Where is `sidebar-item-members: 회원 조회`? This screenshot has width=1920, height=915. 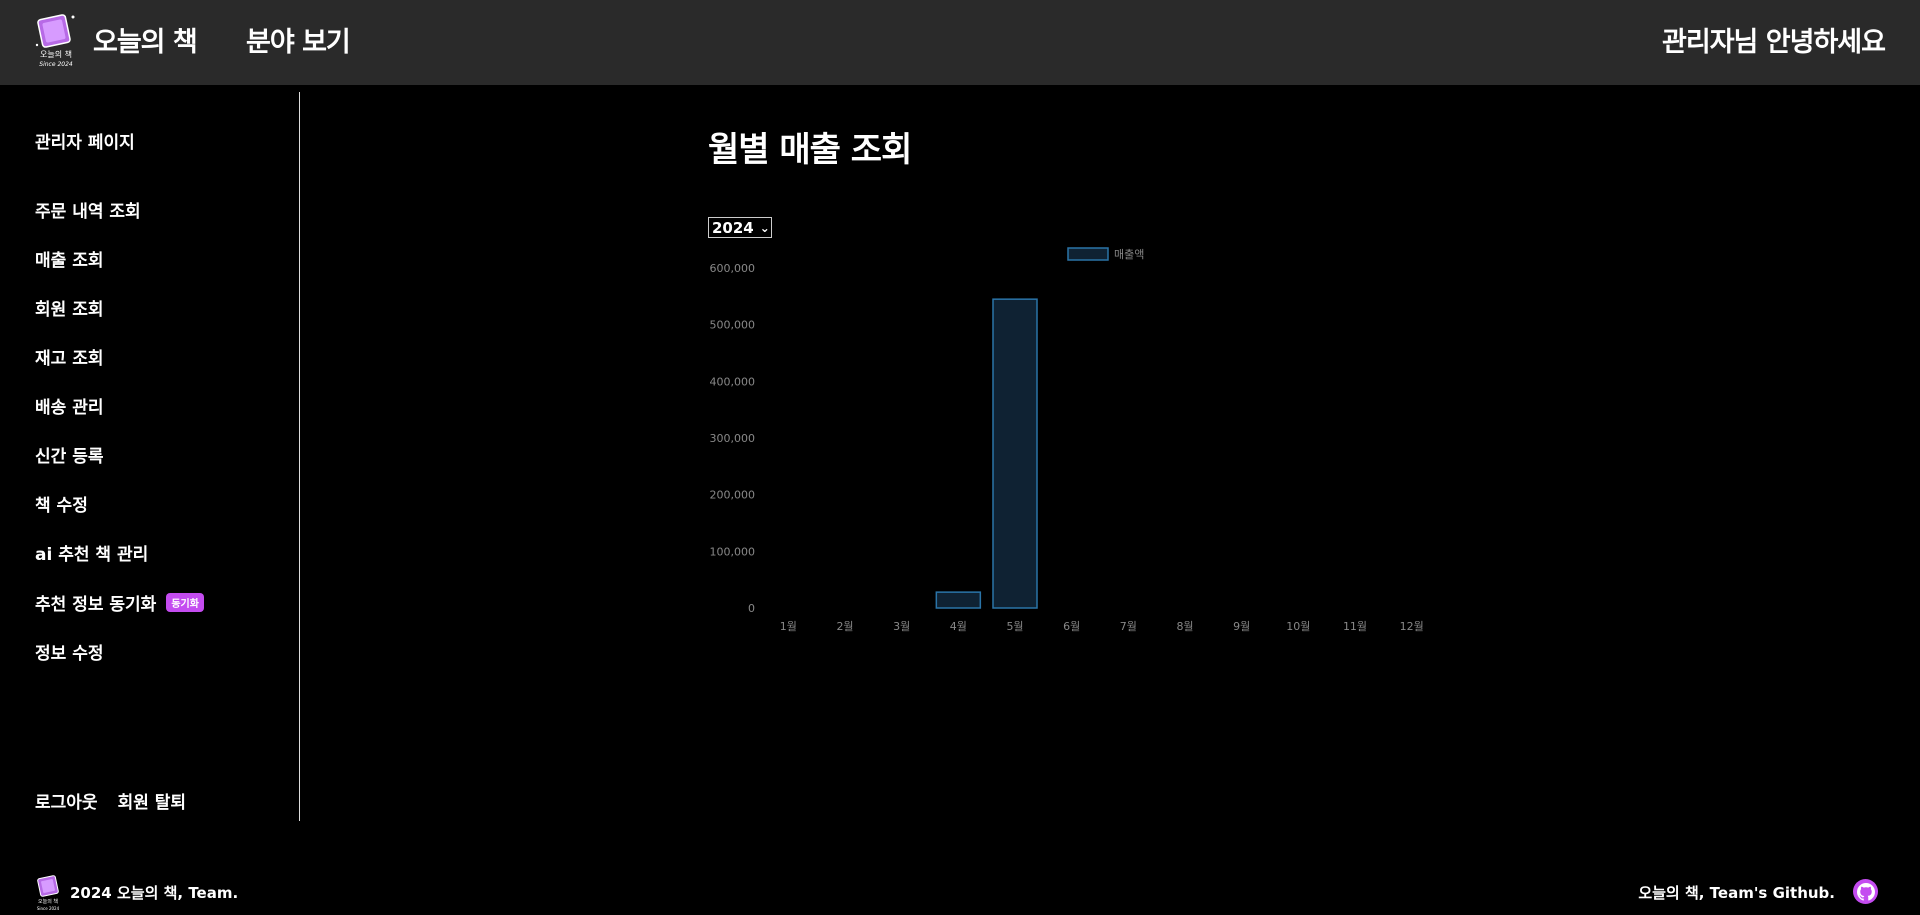
sidebar-item-members: 회원 조회 is located at coordinates (69, 307).